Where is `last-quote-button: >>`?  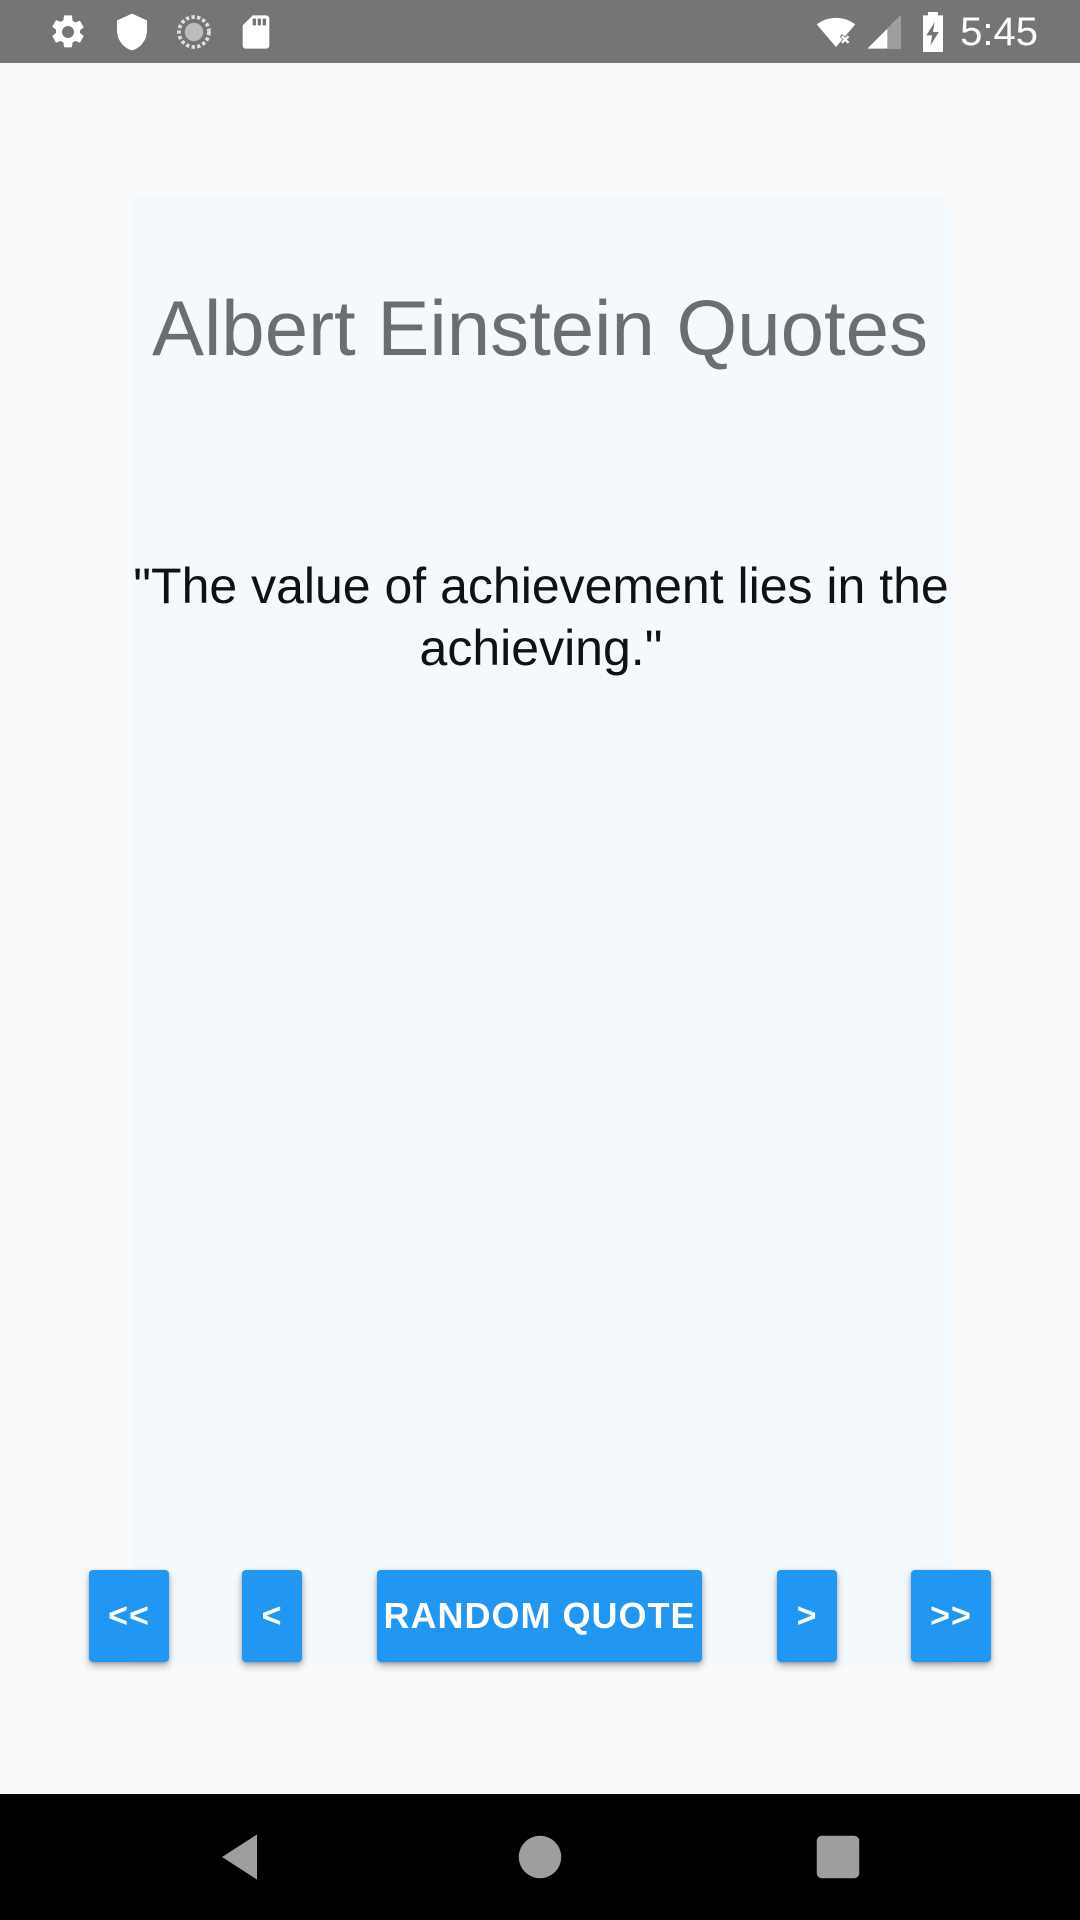
last-quote-button: >> is located at coordinates (951, 1616).